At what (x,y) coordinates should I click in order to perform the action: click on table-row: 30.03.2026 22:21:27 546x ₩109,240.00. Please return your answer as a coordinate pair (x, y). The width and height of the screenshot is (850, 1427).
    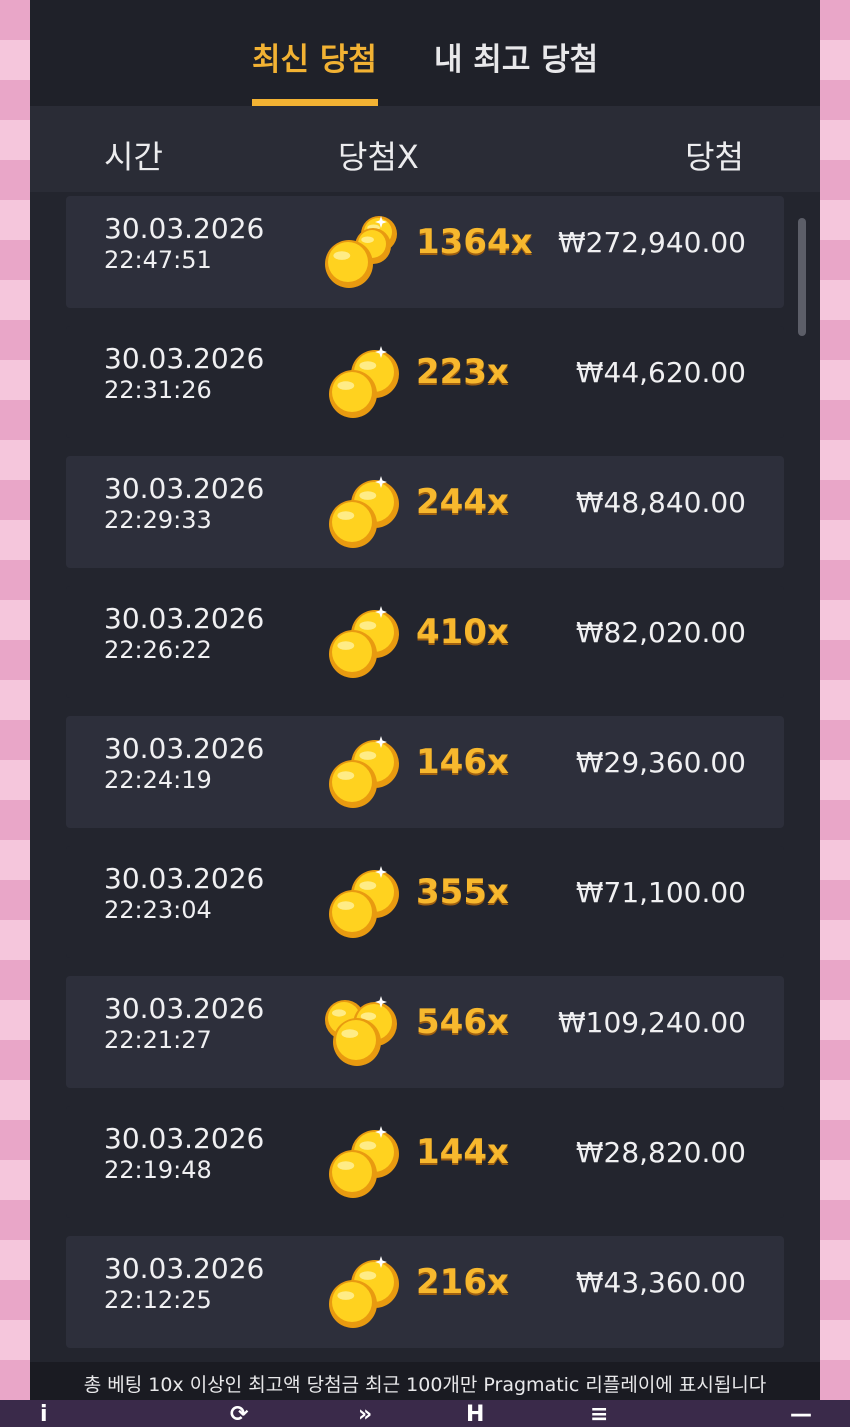
    Looking at the image, I should click on (425, 1032).